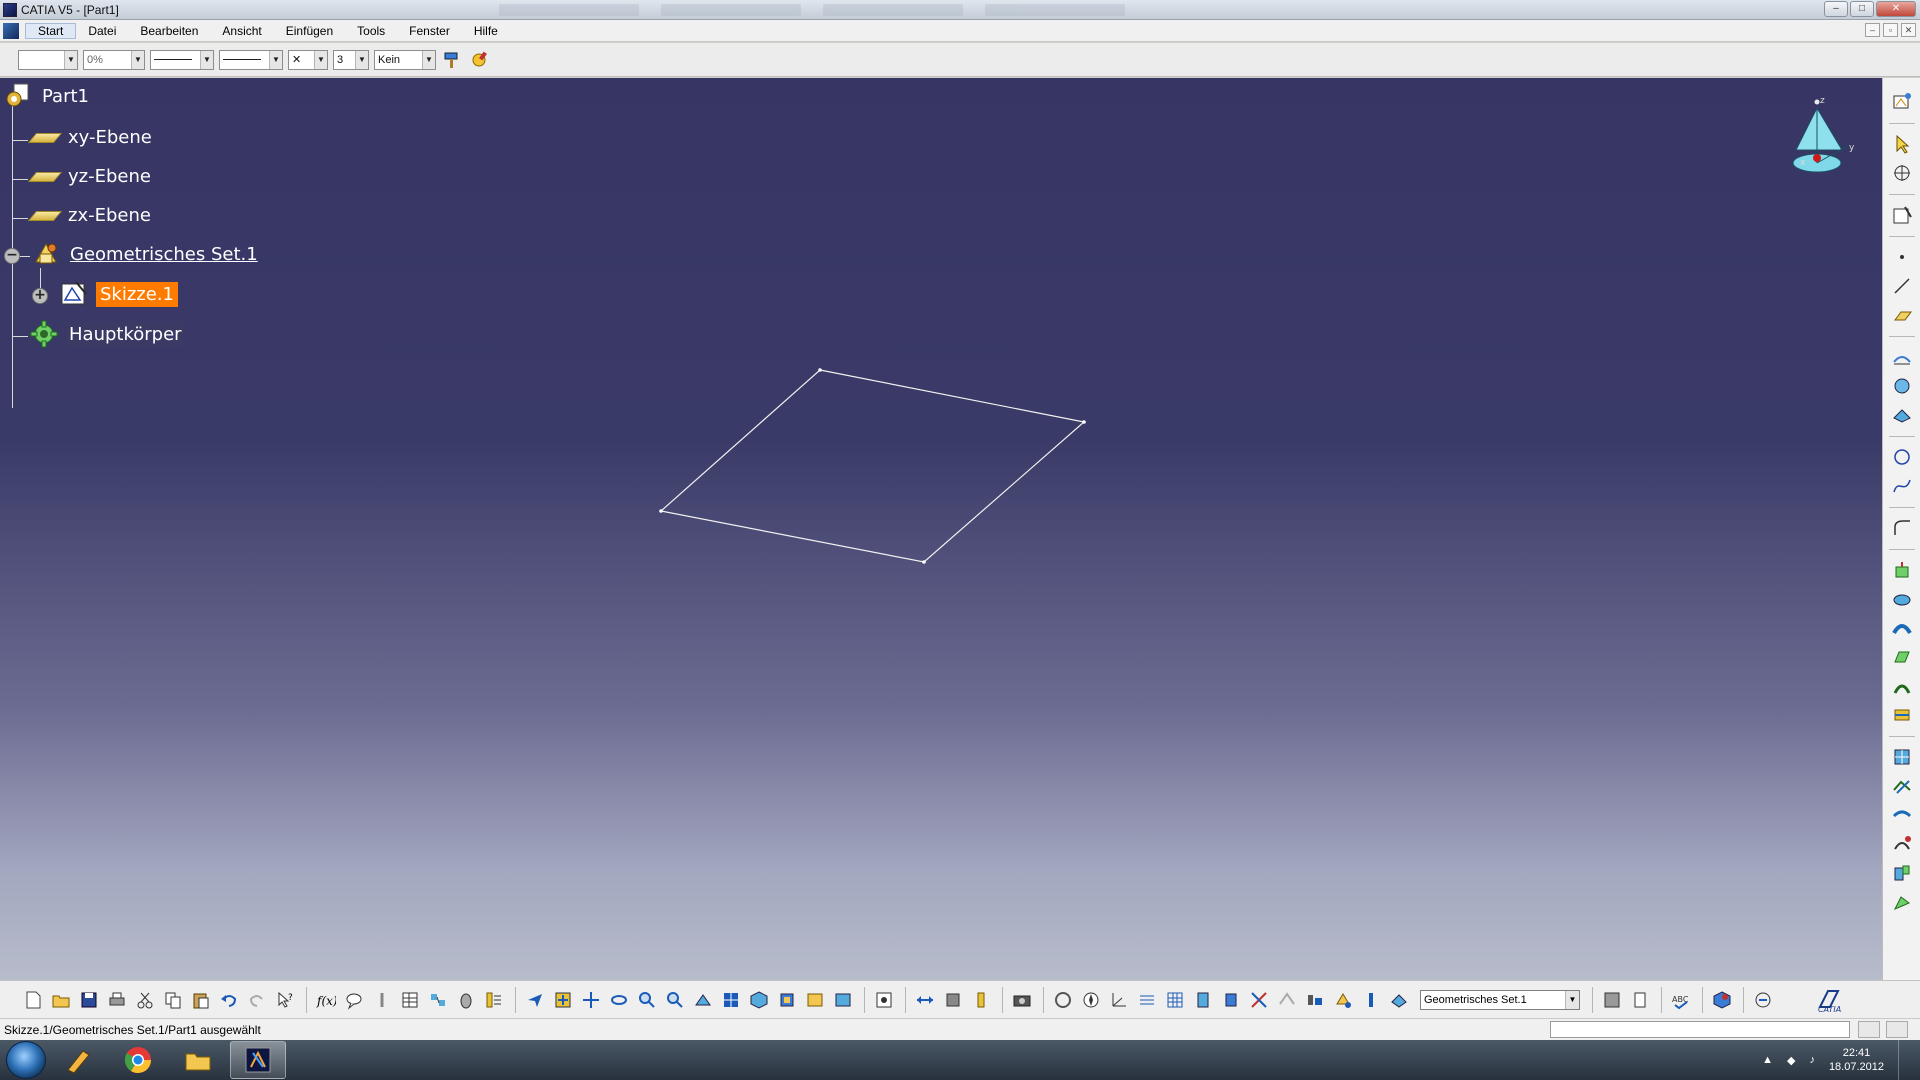 Image resolution: width=1920 pixels, height=1080 pixels. I want to click on doc-minimize-button: –, so click(1872, 30).